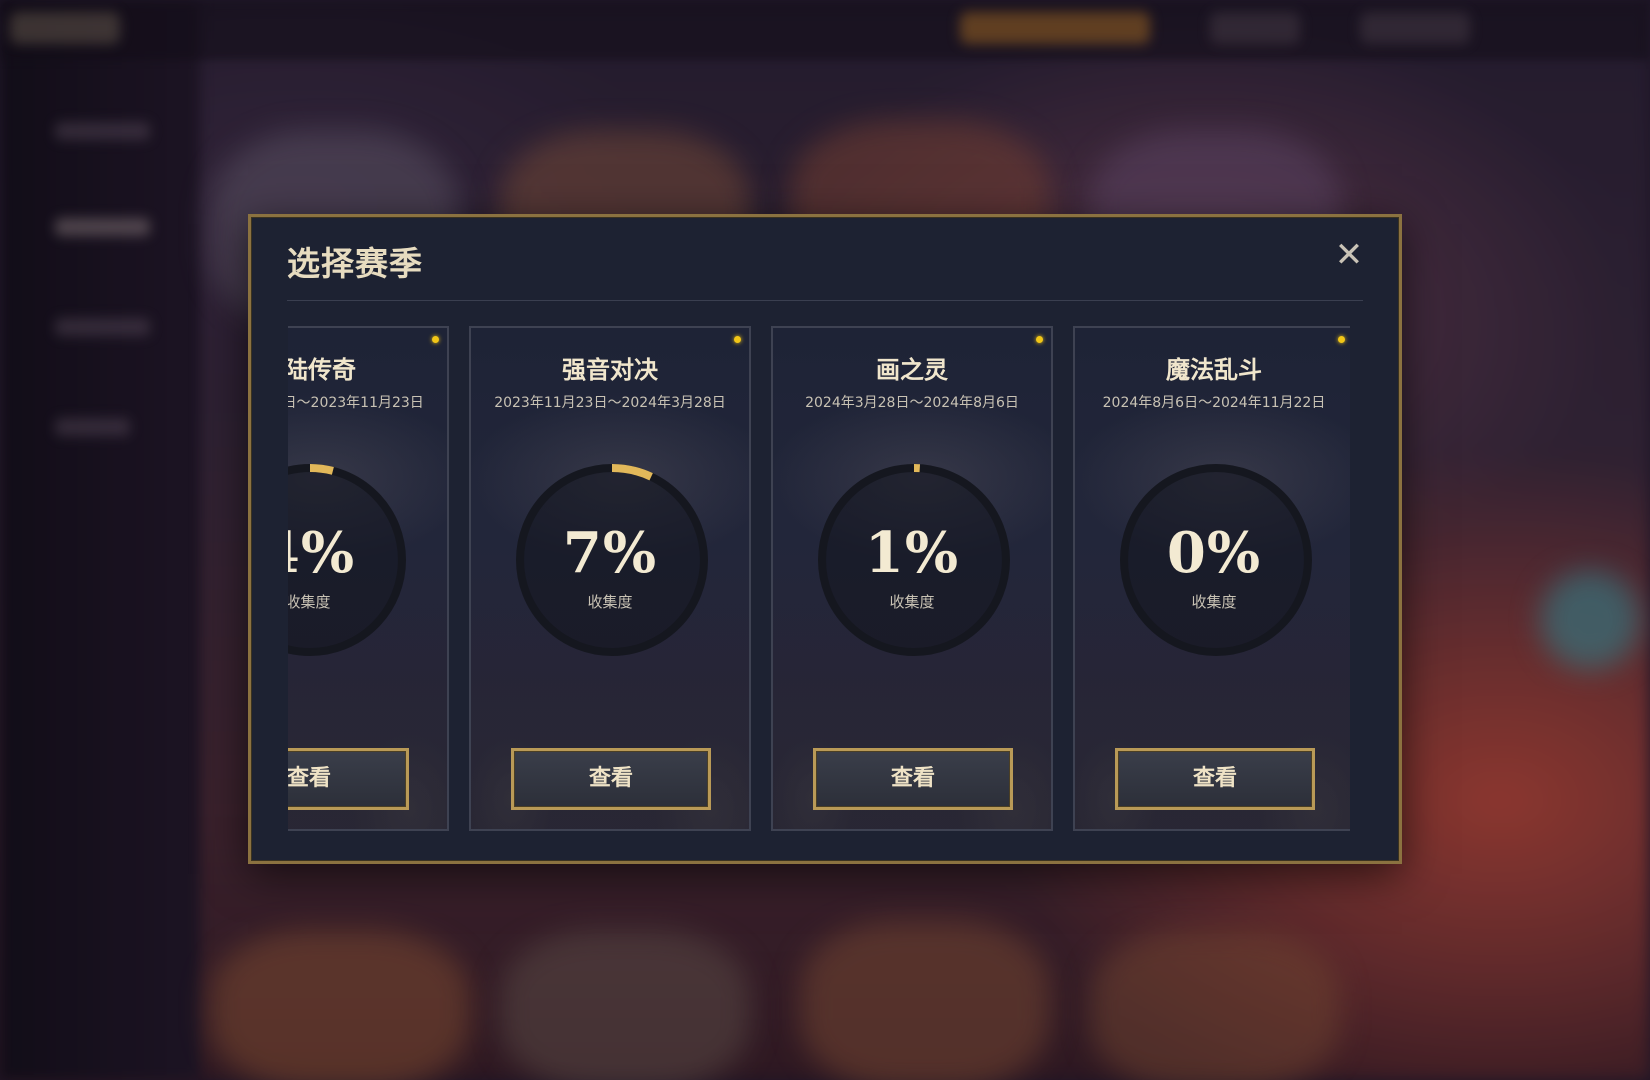 This screenshot has width=1650, height=1080. What do you see at coordinates (1214, 553) in the screenshot?
I see `collection-percent: 0%` at bounding box center [1214, 553].